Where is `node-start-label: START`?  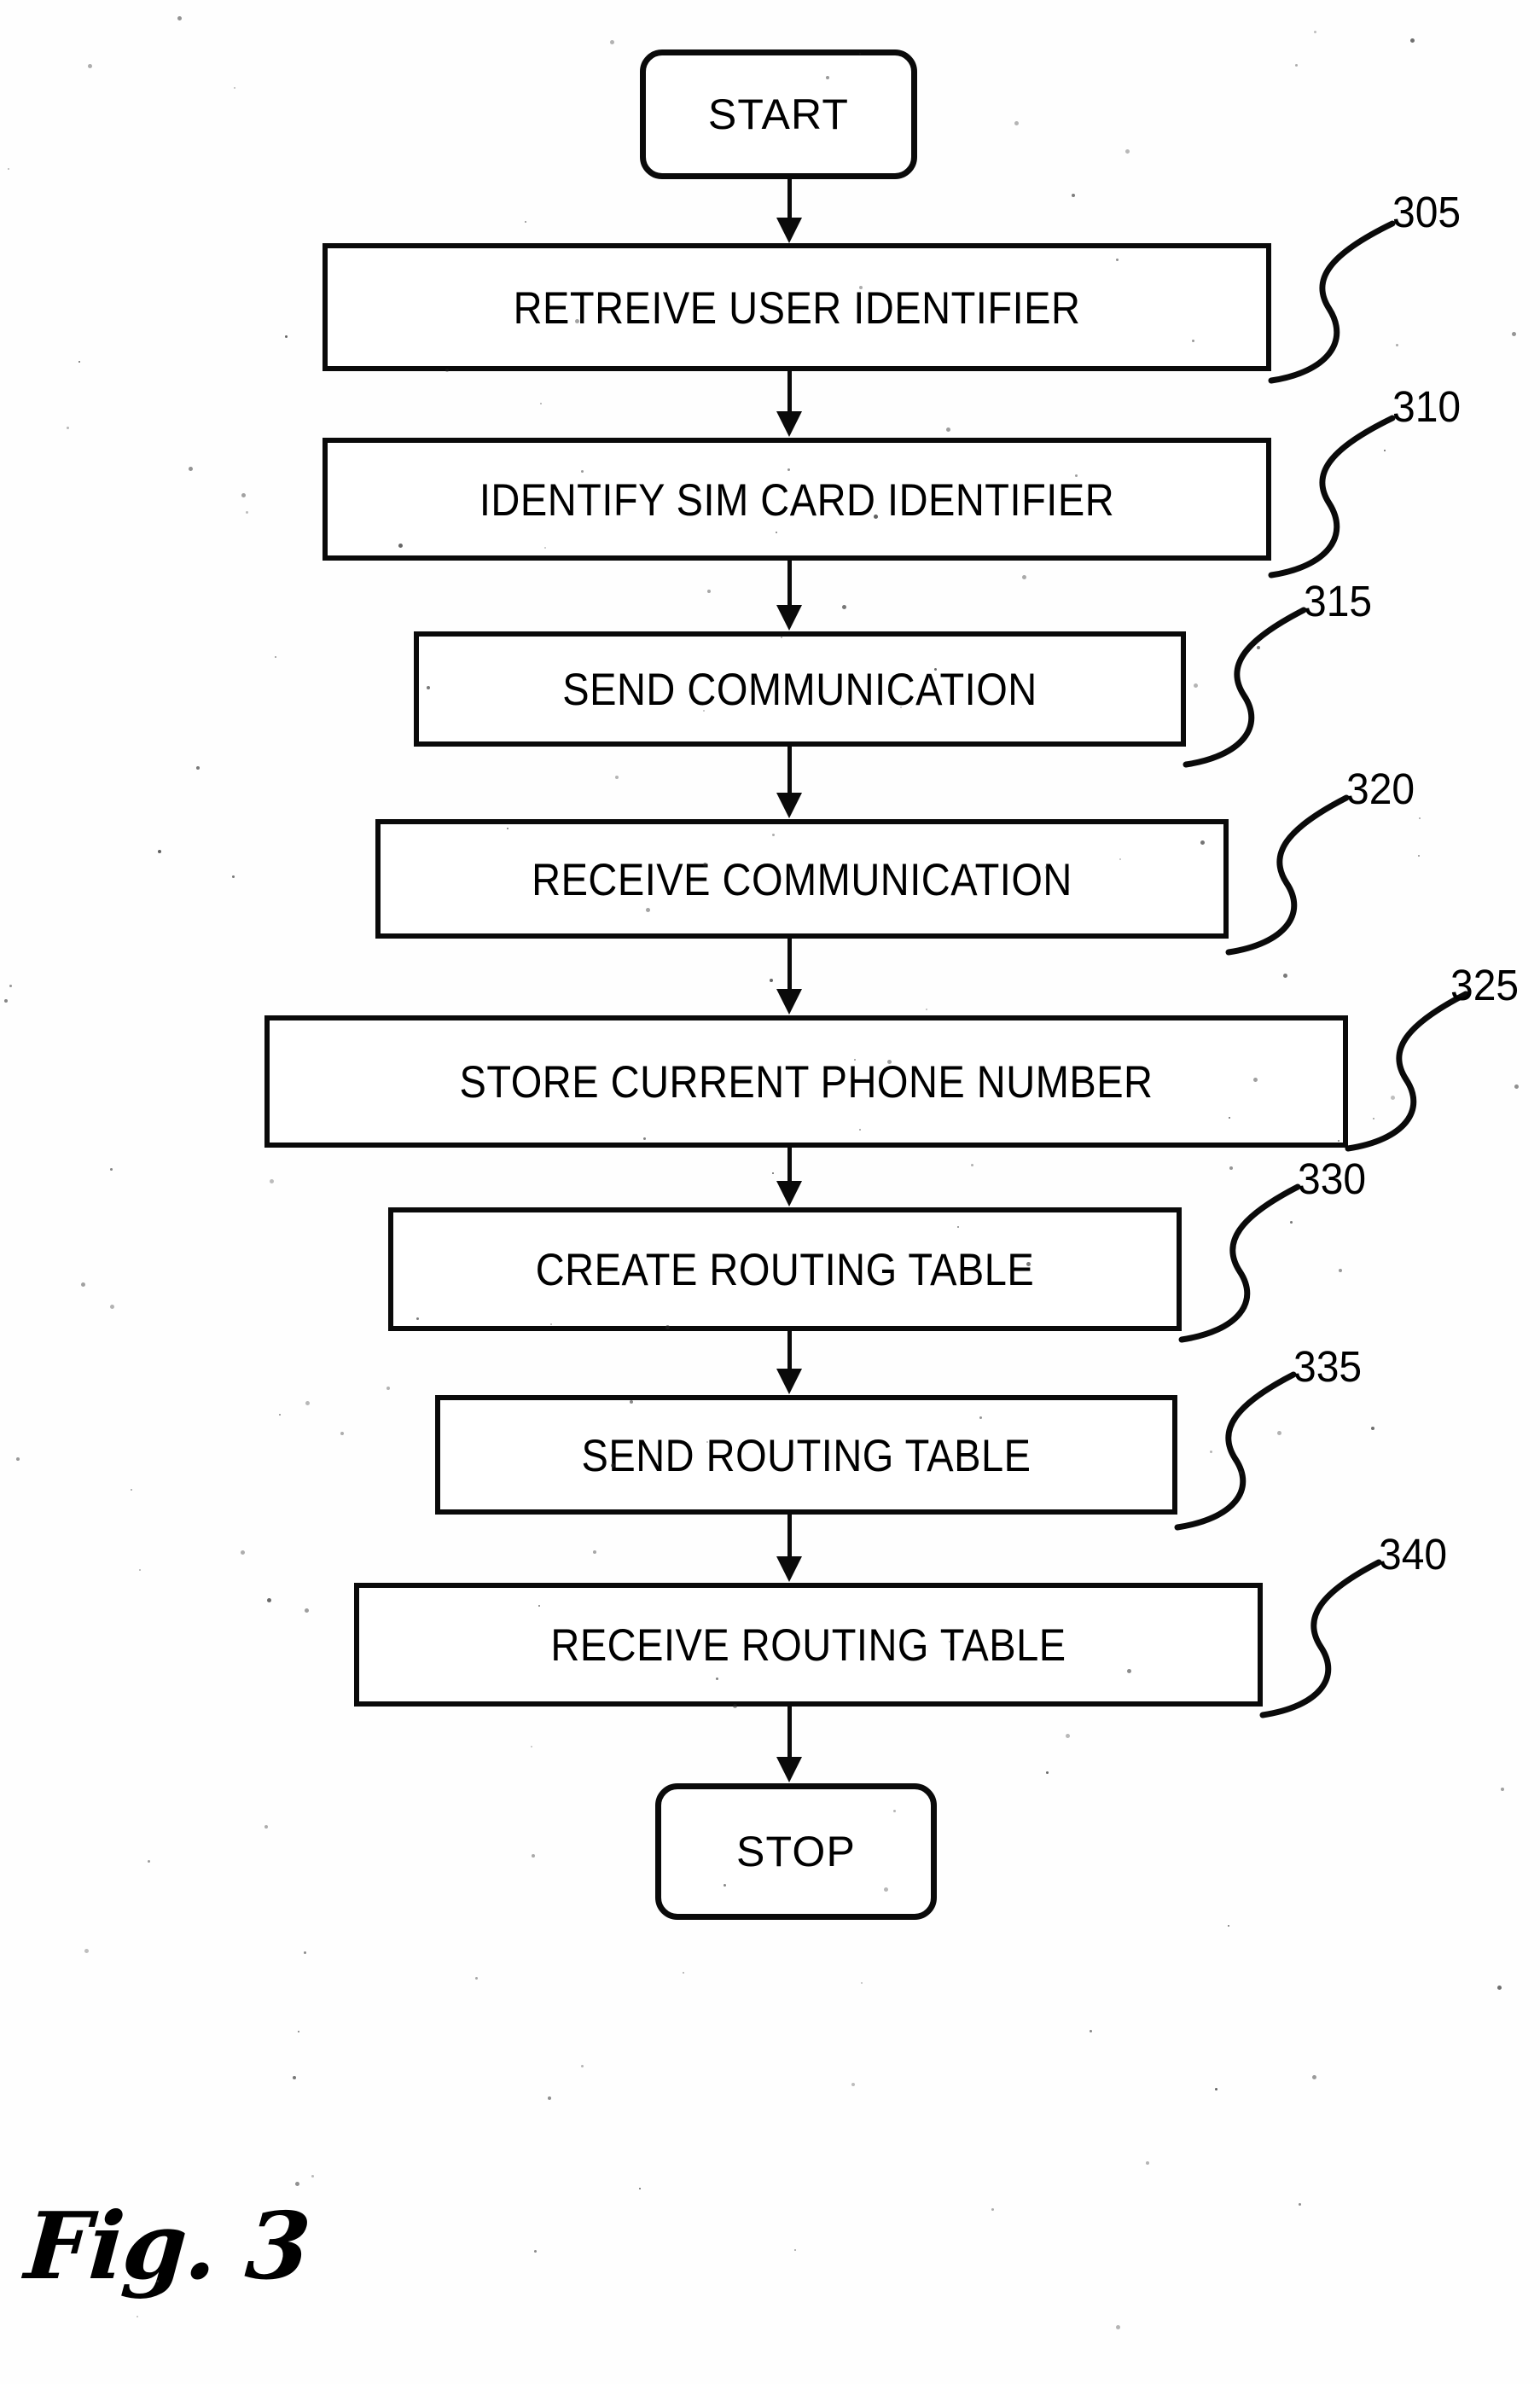 node-start-label: START is located at coordinates (778, 114).